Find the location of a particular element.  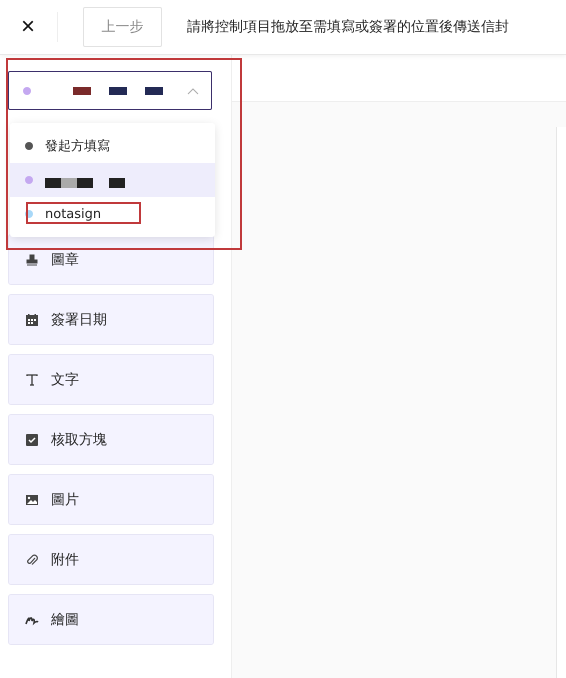

paperclip-icon is located at coordinates (32, 559).